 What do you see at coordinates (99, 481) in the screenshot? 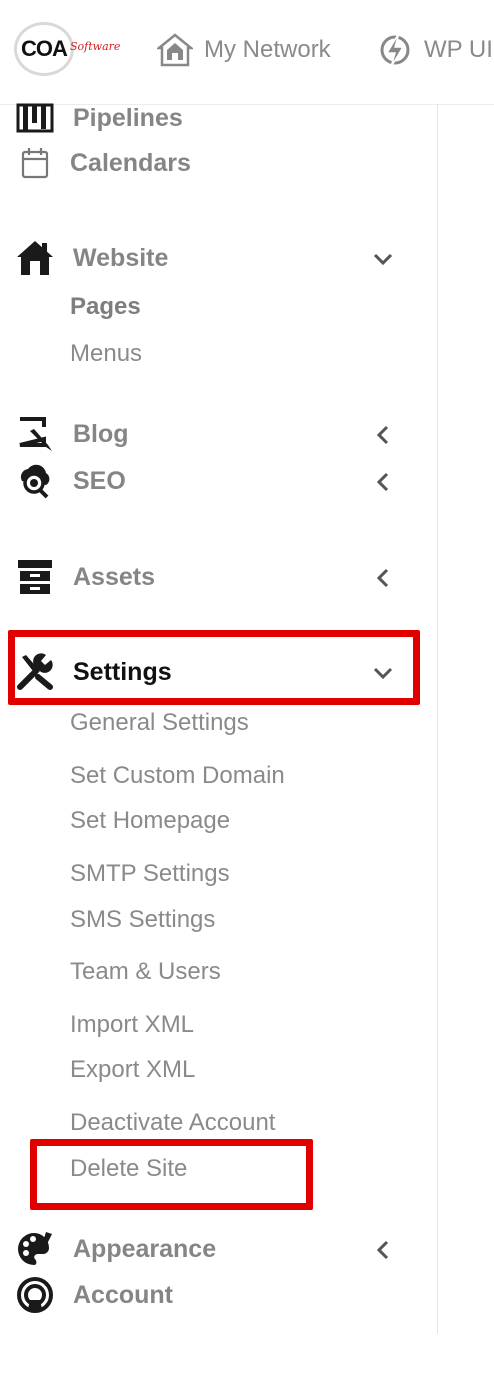
I see `sidebar-item-label: SEO` at bounding box center [99, 481].